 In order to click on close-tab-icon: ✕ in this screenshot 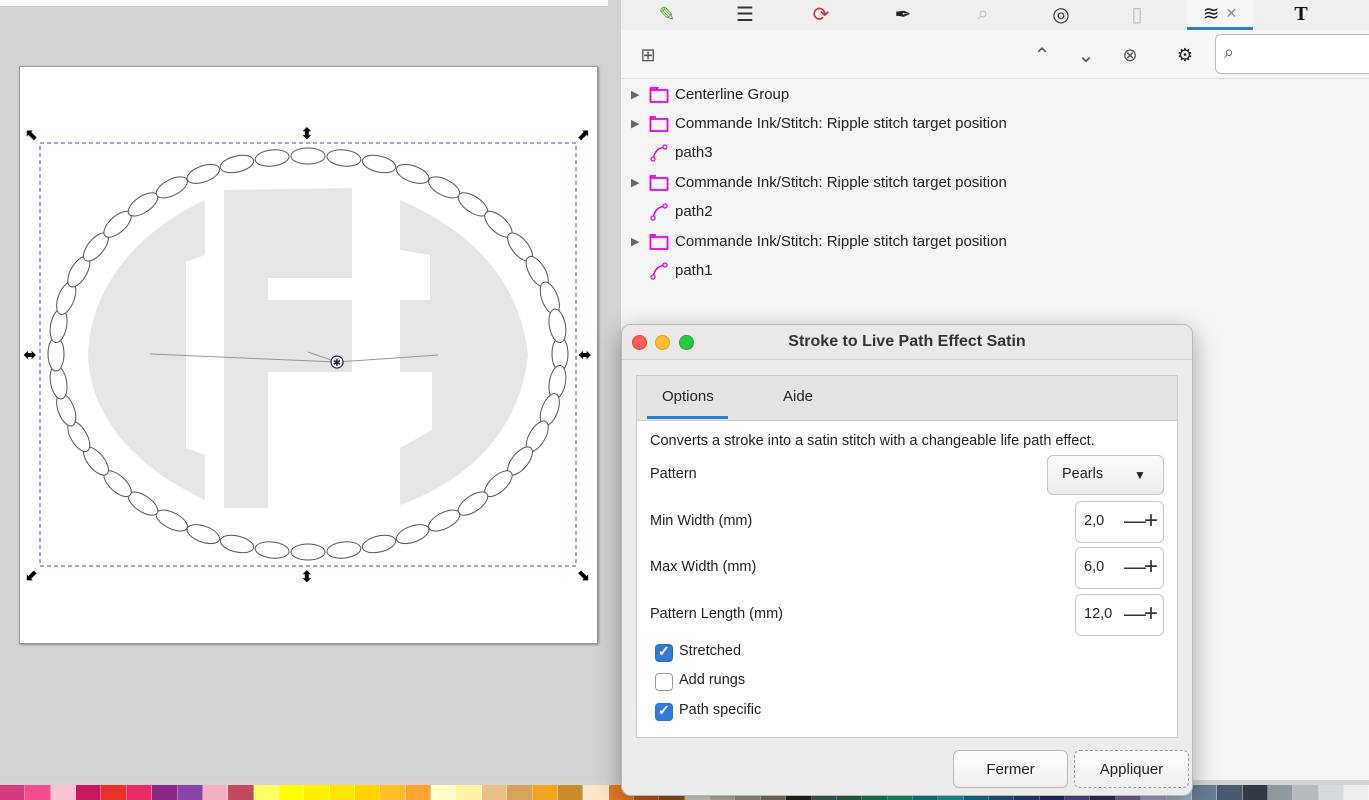, I will do `click(1232, 13)`.